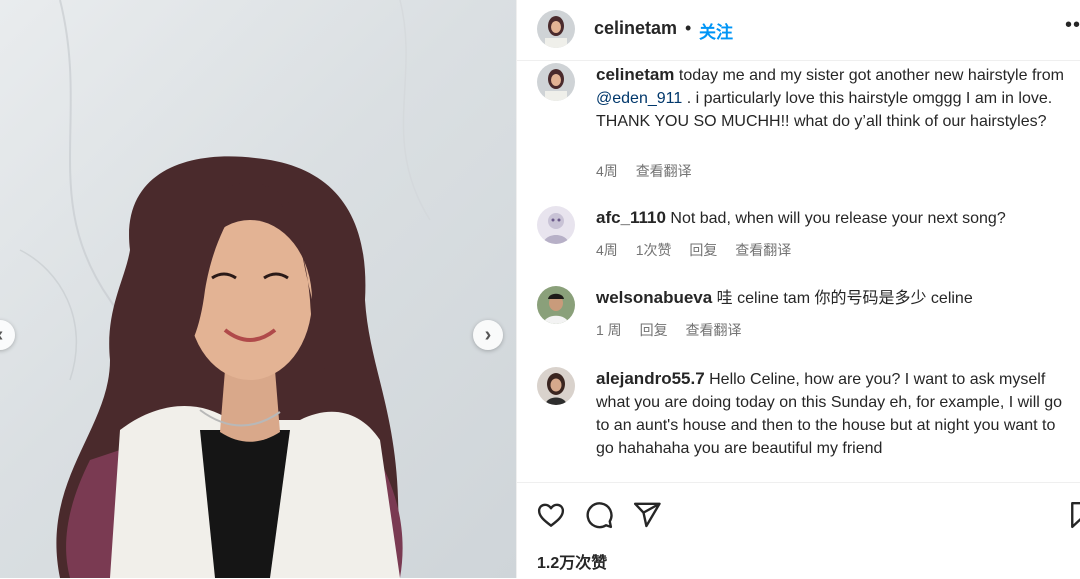 The height and width of the screenshot is (579, 1080). Describe the element at coordinates (607, 171) in the screenshot. I see `caption-time: 4周` at that location.